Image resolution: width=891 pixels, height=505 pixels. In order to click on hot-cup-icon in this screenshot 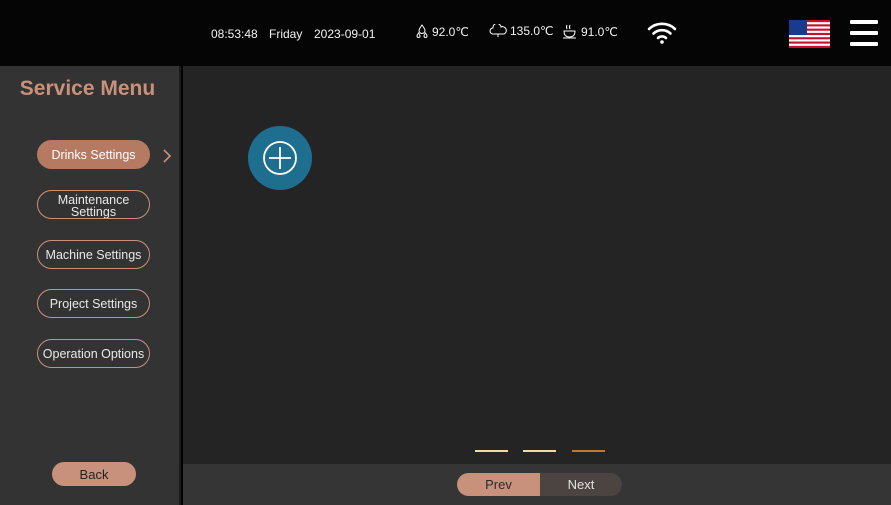, I will do `click(569, 31)`.